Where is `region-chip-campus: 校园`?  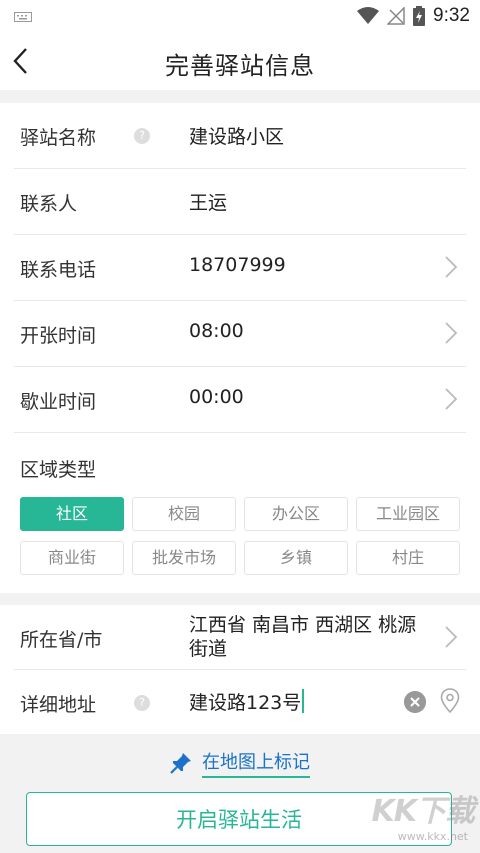
region-chip-campus: 校园 is located at coordinates (184, 514).